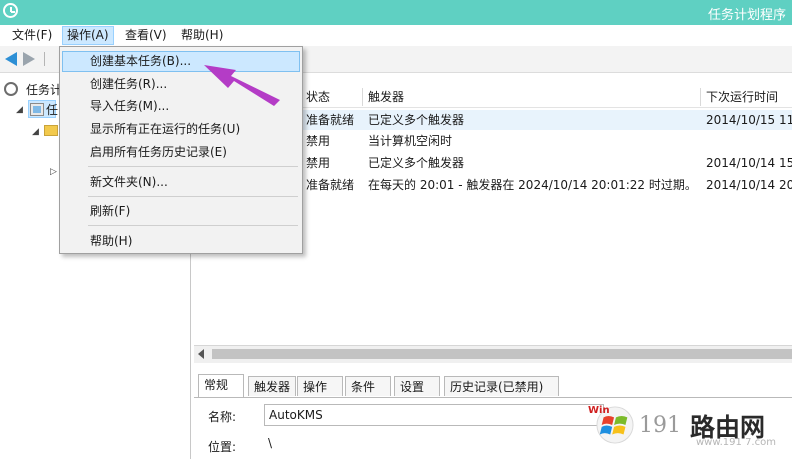  What do you see at coordinates (272, 386) in the screenshot?
I see `tab-triggers: 触发器` at bounding box center [272, 386].